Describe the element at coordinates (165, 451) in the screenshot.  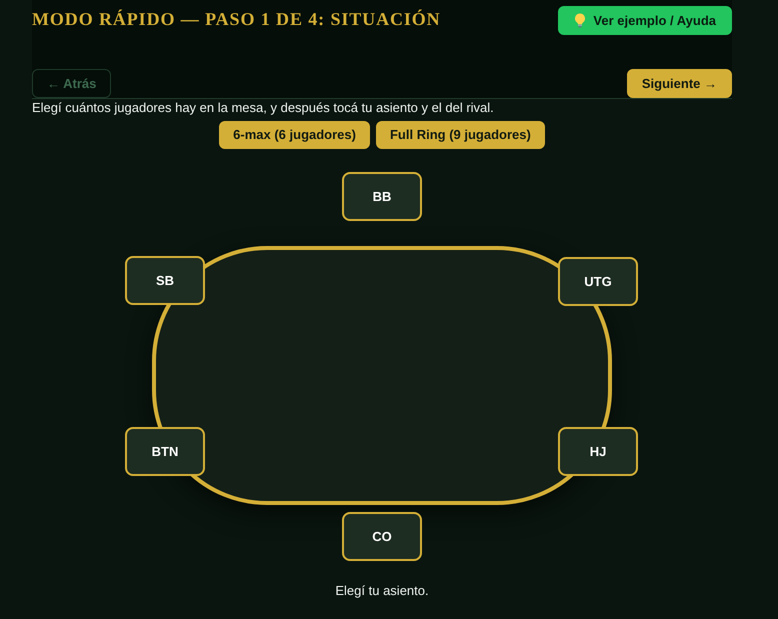
I see `seat-button: BTN` at that location.